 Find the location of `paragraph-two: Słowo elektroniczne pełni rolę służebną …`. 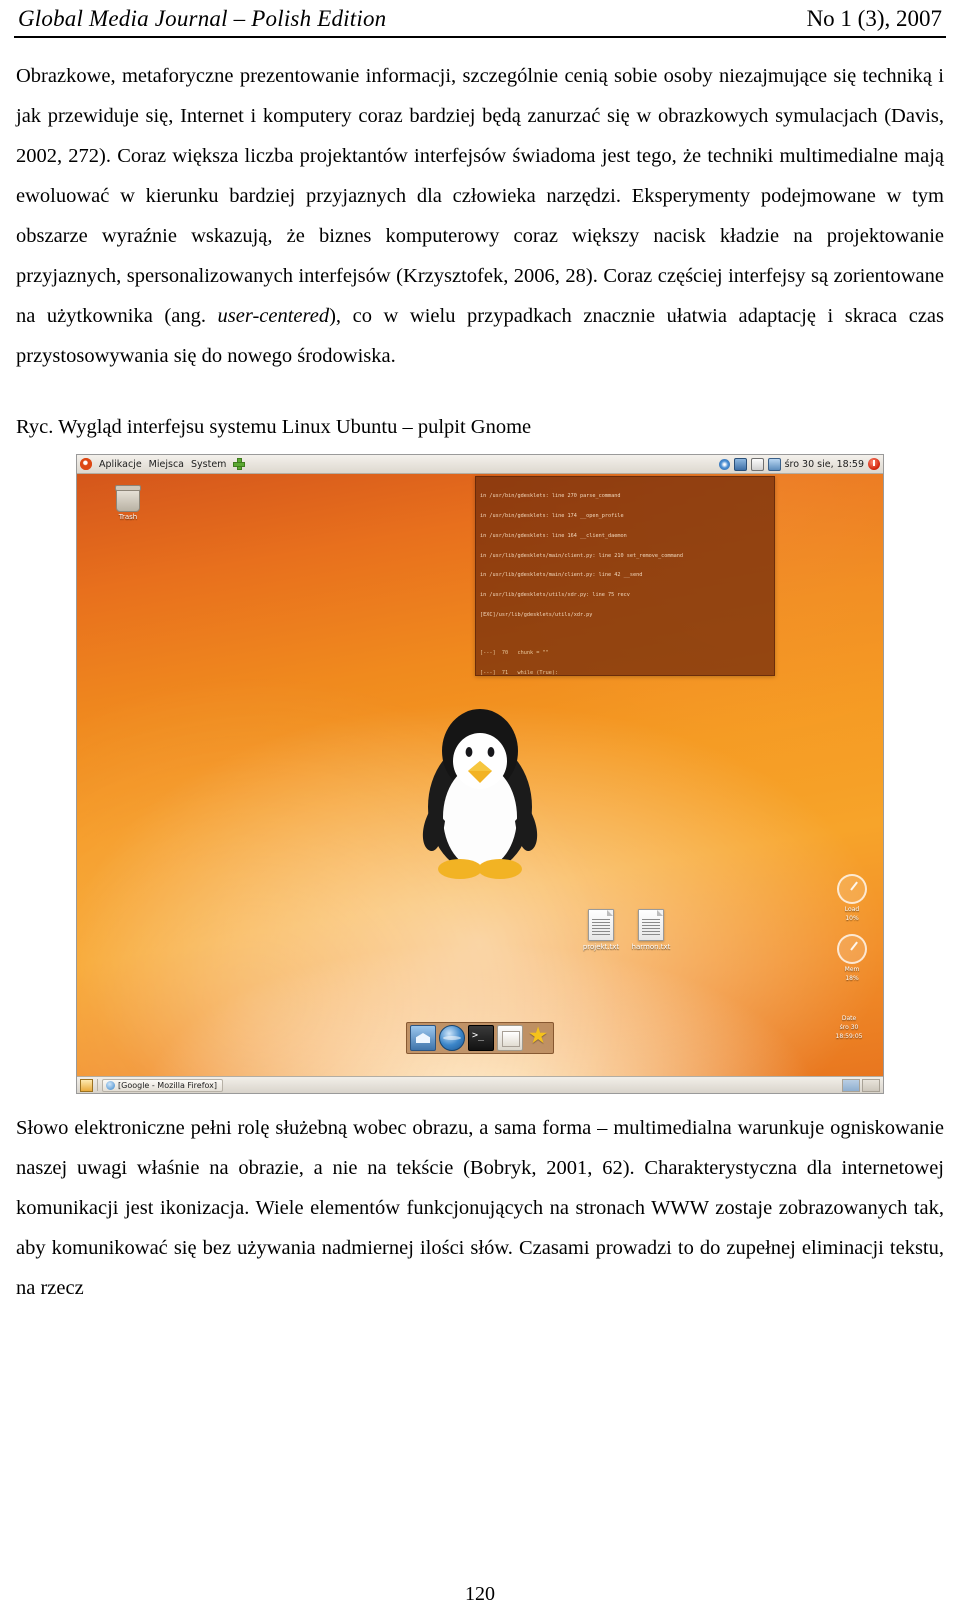

paragraph-two: Słowo elektroniczne pełni rolę służebną … is located at coordinates (480, 1208).